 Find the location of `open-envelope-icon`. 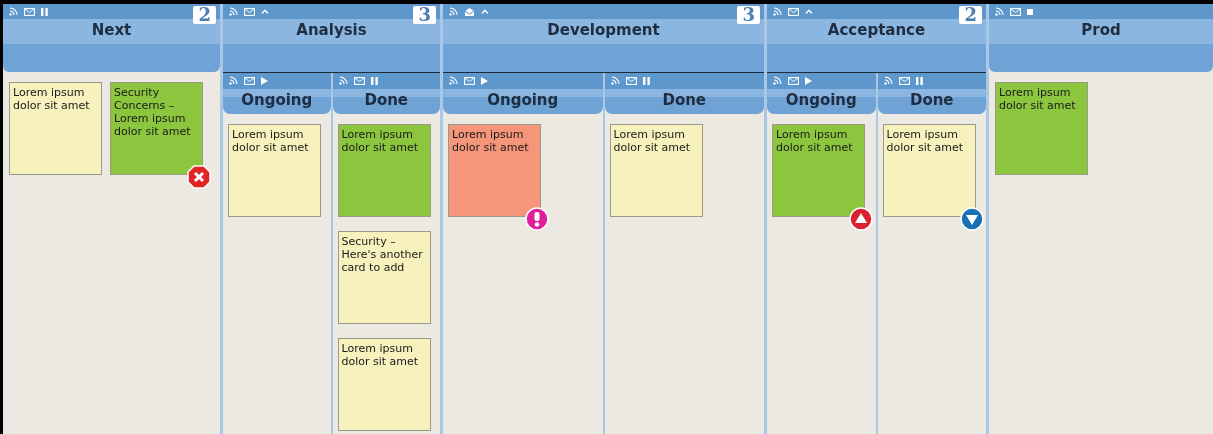

open-envelope-icon is located at coordinates (469, 11).